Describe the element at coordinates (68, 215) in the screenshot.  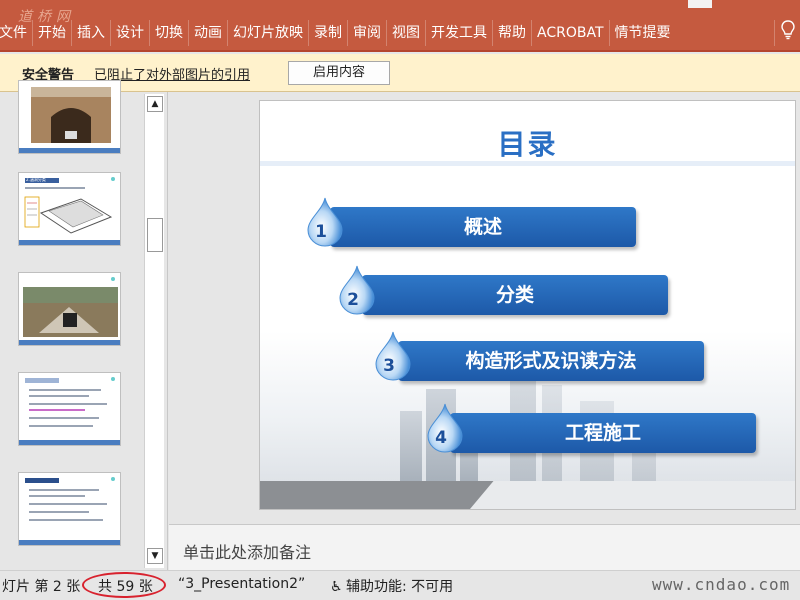
I see `culvert-diagram` at that location.